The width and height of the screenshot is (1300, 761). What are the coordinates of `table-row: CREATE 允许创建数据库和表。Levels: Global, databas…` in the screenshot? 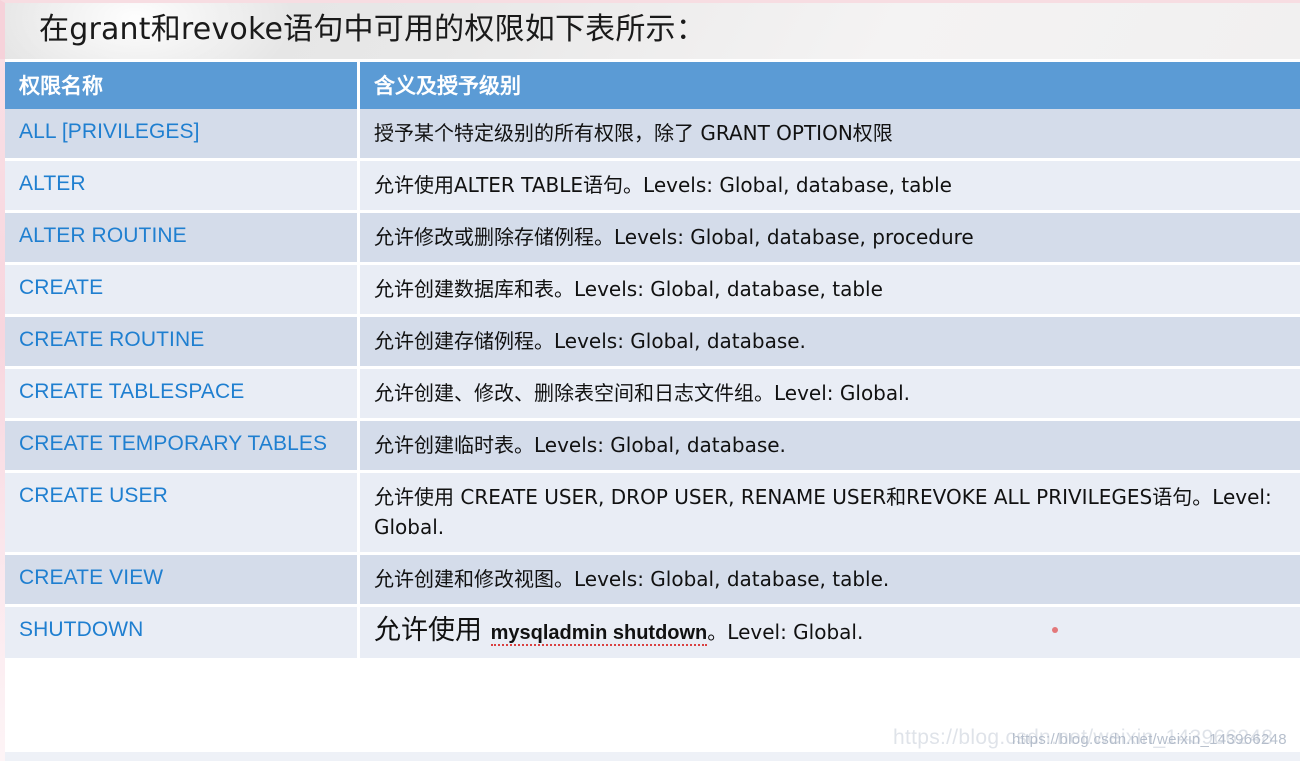 It's located at (652, 291).